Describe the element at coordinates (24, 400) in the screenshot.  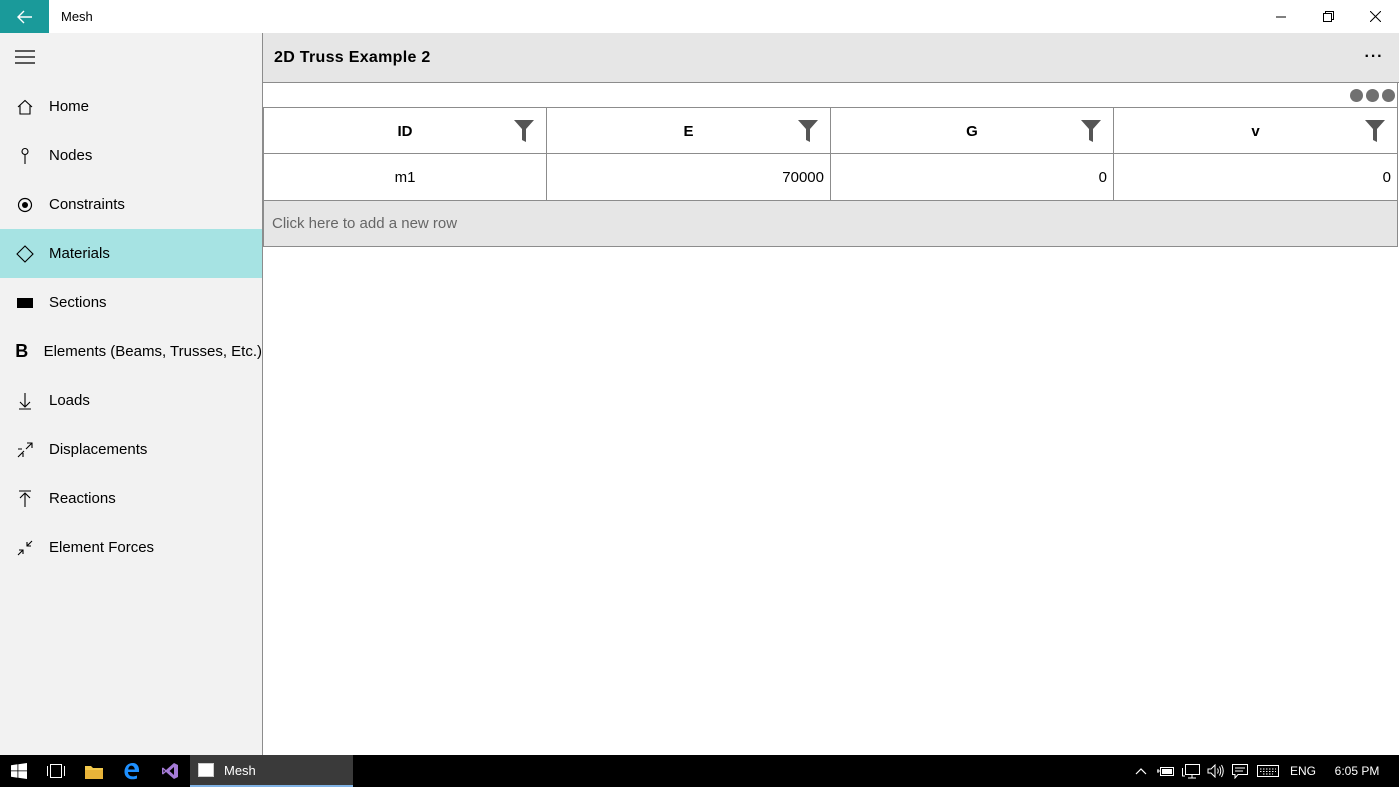
I see `arrow-down-icon` at that location.